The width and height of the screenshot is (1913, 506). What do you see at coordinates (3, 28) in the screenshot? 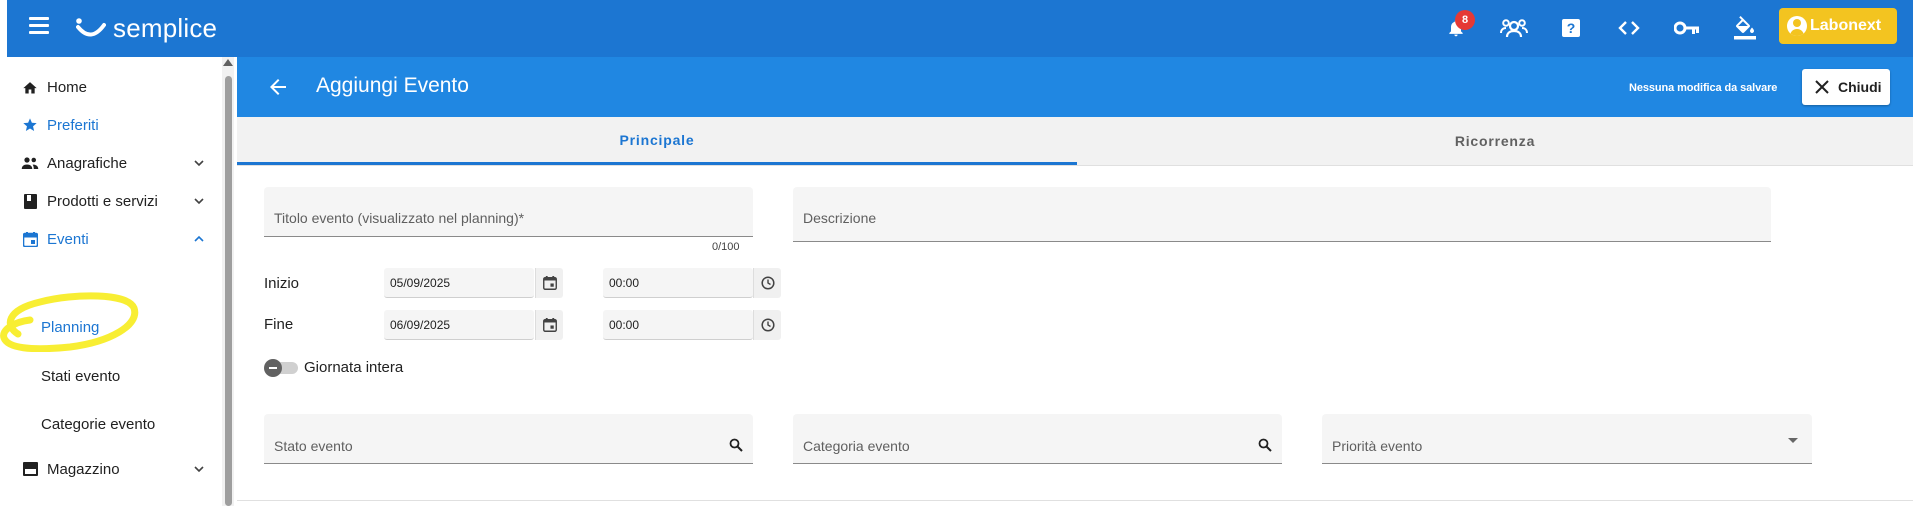
I see `left-edge-strip` at bounding box center [3, 28].